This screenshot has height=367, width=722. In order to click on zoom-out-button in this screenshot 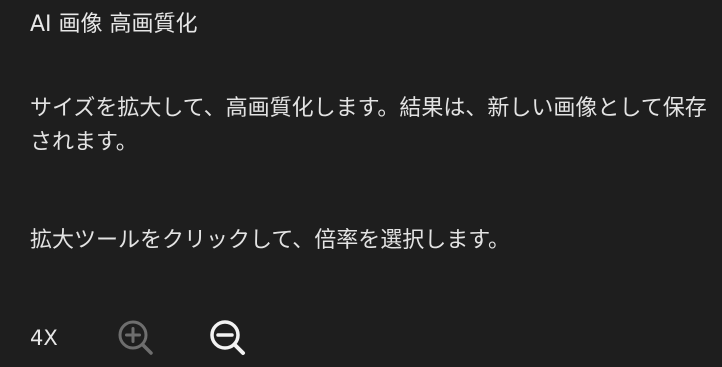, I will do `click(228, 338)`.